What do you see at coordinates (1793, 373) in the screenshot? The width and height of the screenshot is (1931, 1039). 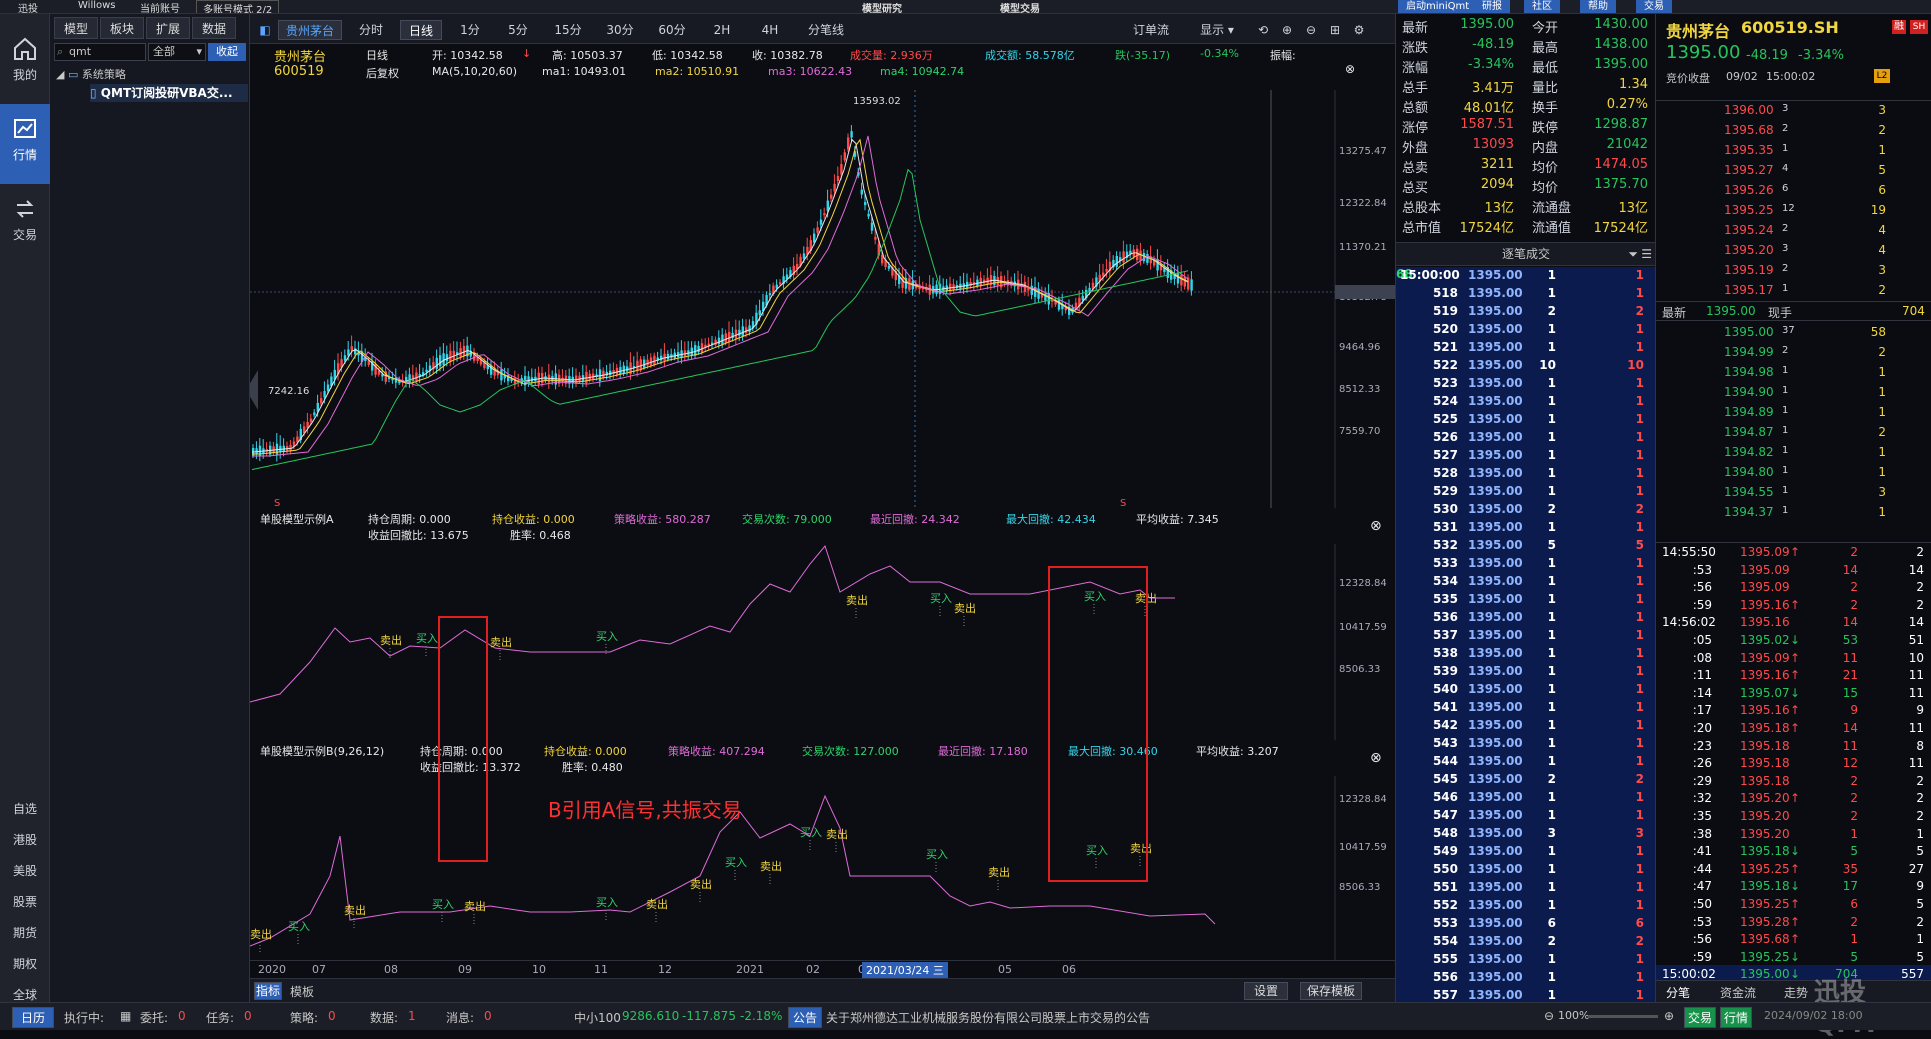 I see `bid-row: 1394.98 1 1` at bounding box center [1793, 373].